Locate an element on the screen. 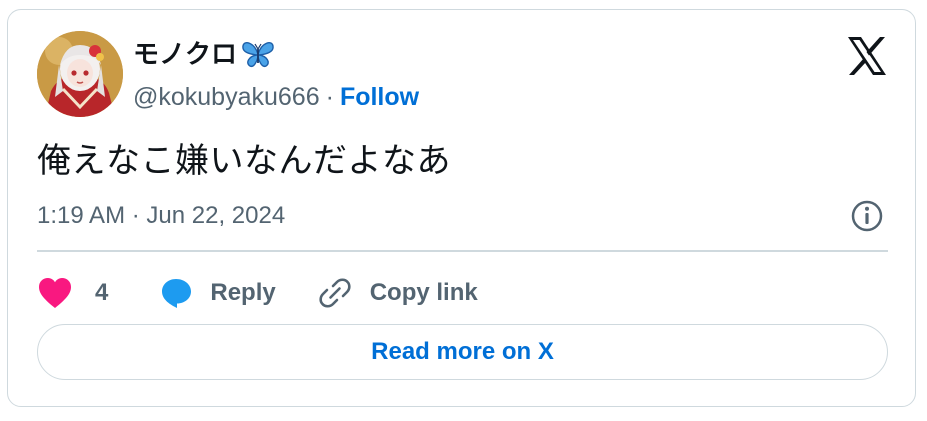 The width and height of the screenshot is (927, 421). heart-icon is located at coordinates (55, 293).